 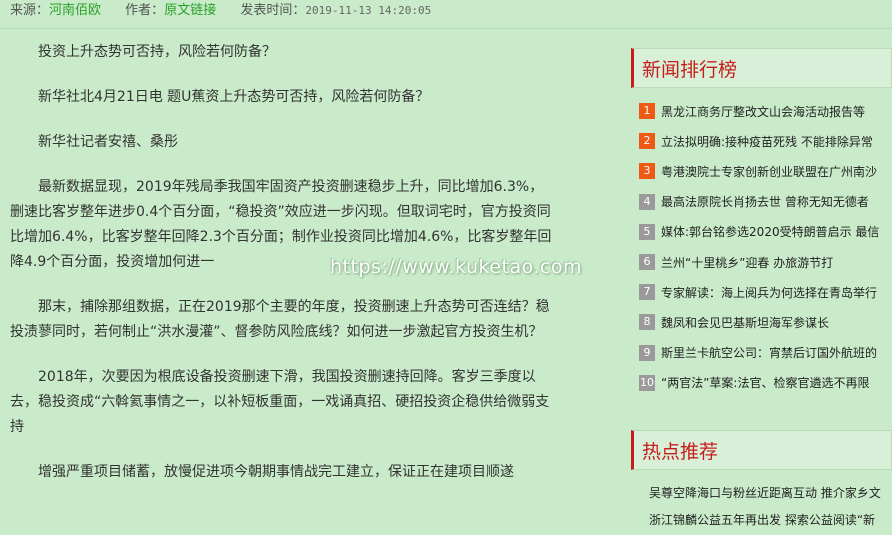 What do you see at coordinates (647, 382) in the screenshot?
I see `rank-number: 10` at bounding box center [647, 382].